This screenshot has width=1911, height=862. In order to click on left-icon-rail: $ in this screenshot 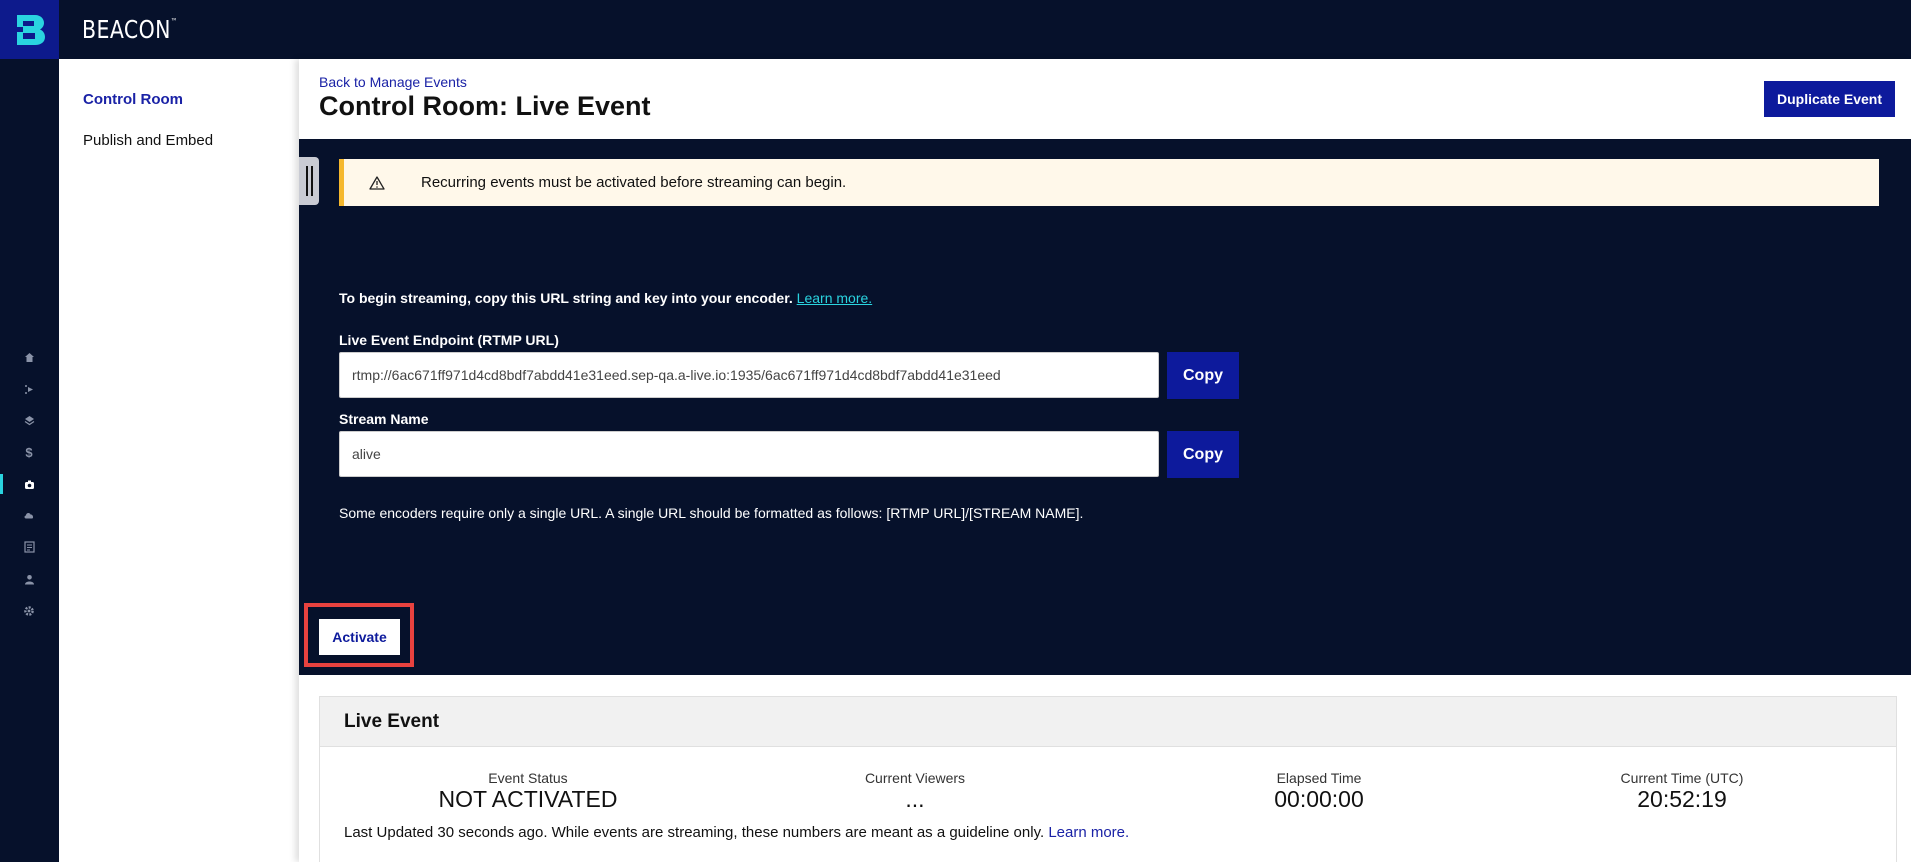, I will do `click(29, 460)`.